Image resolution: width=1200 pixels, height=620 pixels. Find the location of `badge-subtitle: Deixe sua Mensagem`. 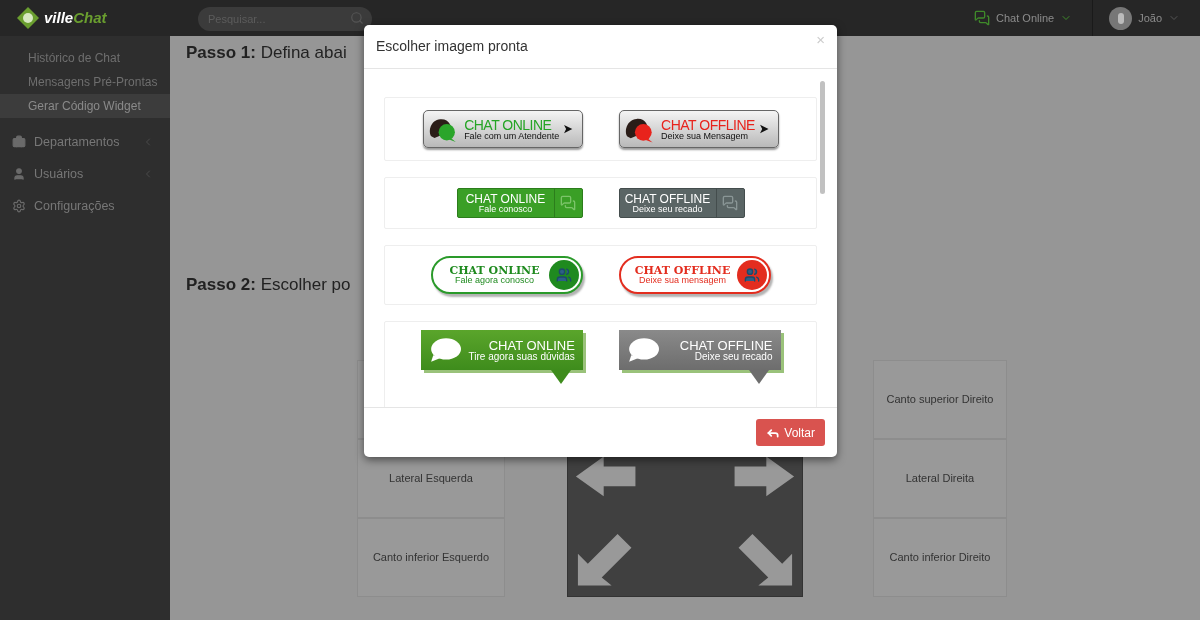

badge-subtitle: Deixe sua Mensagem is located at coordinates (705, 136).